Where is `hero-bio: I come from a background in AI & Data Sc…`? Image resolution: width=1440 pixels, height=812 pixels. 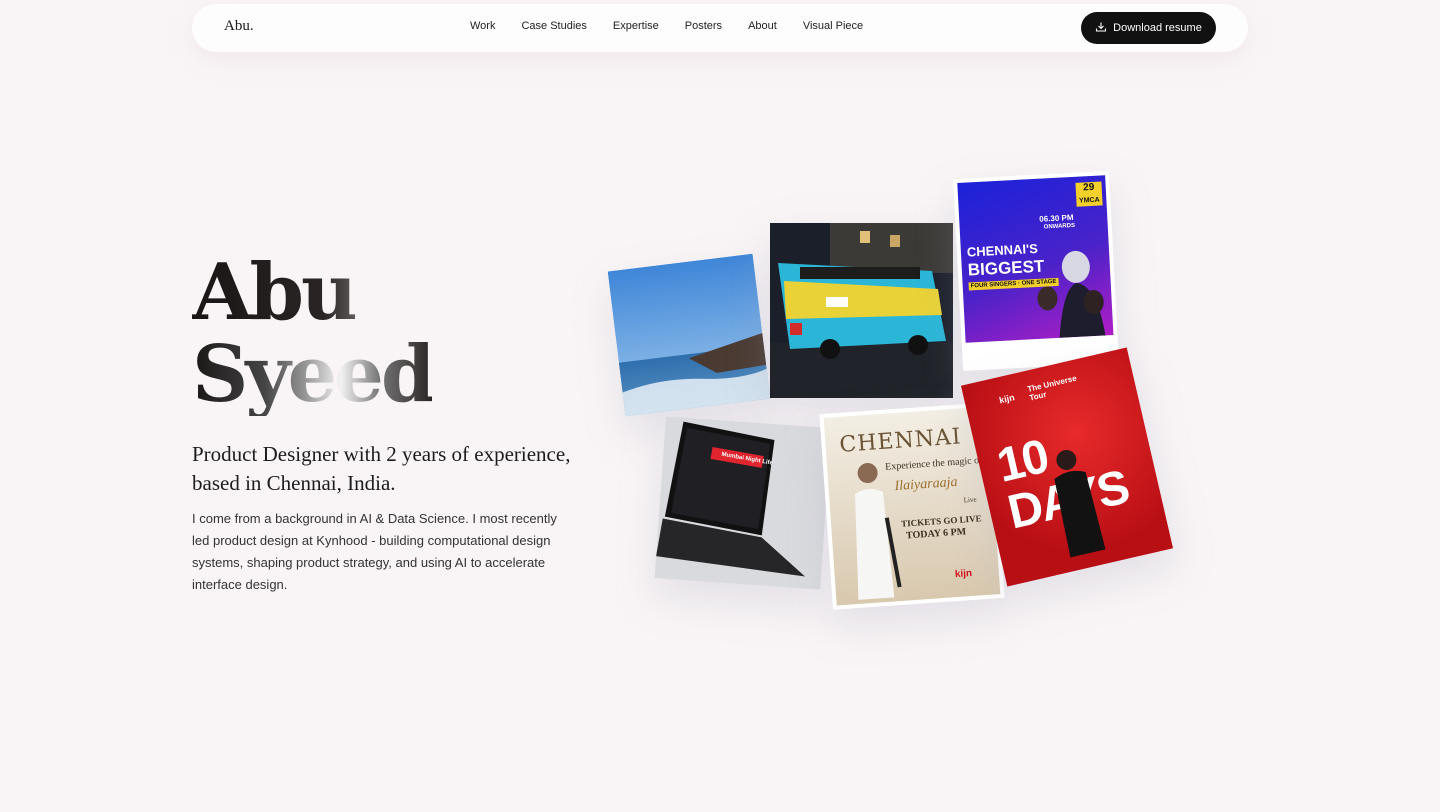 hero-bio: I come from a background in AI & Data Sc… is located at coordinates (374, 551).